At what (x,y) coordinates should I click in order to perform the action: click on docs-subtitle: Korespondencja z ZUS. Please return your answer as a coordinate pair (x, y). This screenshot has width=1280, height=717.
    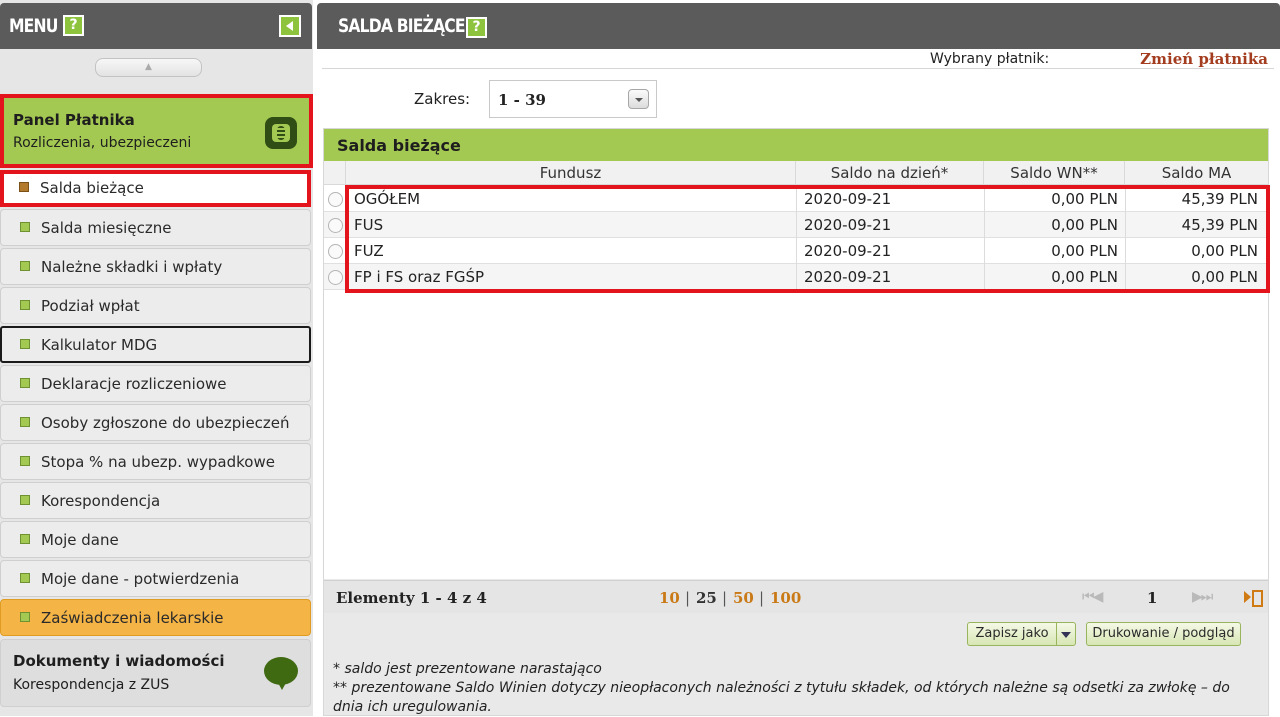
    Looking at the image, I should click on (91, 685).